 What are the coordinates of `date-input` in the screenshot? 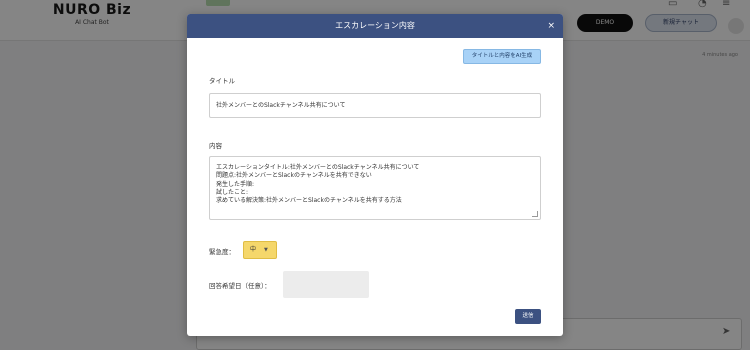 It's located at (326, 284).